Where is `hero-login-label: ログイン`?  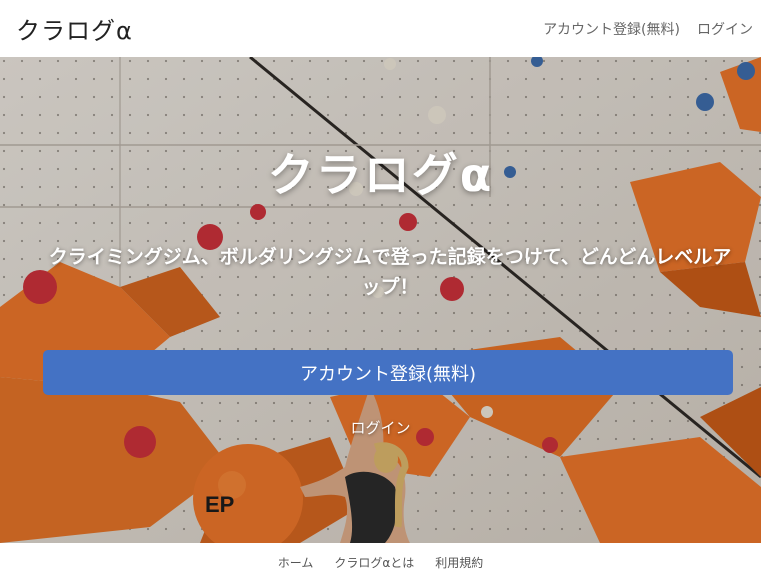
hero-login-label: ログイン is located at coordinates (380, 428).